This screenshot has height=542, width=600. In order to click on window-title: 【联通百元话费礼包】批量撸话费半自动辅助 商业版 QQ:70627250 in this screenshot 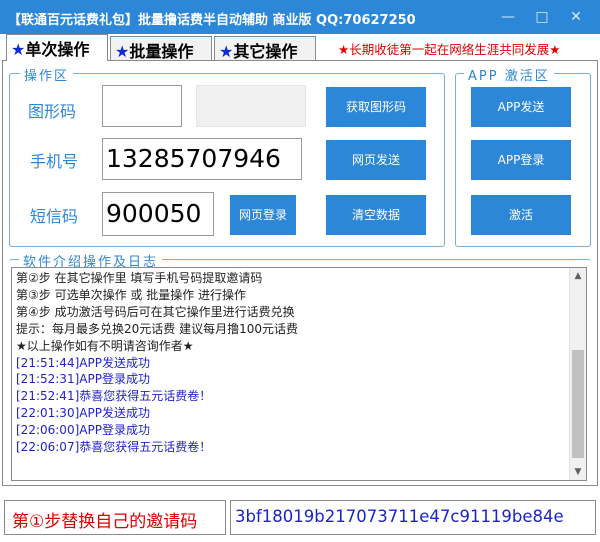, I will do `click(212, 20)`.